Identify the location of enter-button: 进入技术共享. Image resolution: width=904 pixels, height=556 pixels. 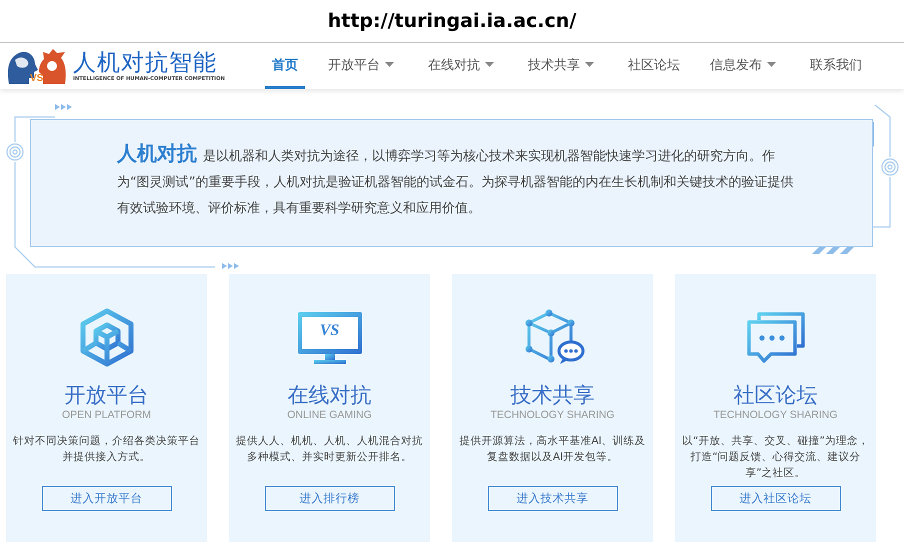
(553, 498).